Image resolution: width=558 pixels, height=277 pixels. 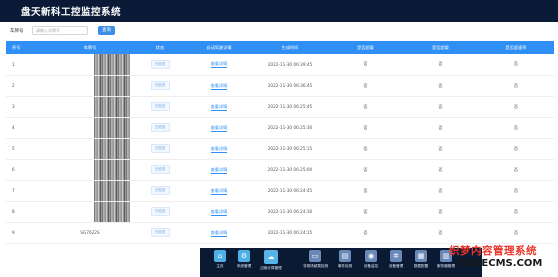 I want to click on dock-label: 系统管理, so click(x=244, y=266).